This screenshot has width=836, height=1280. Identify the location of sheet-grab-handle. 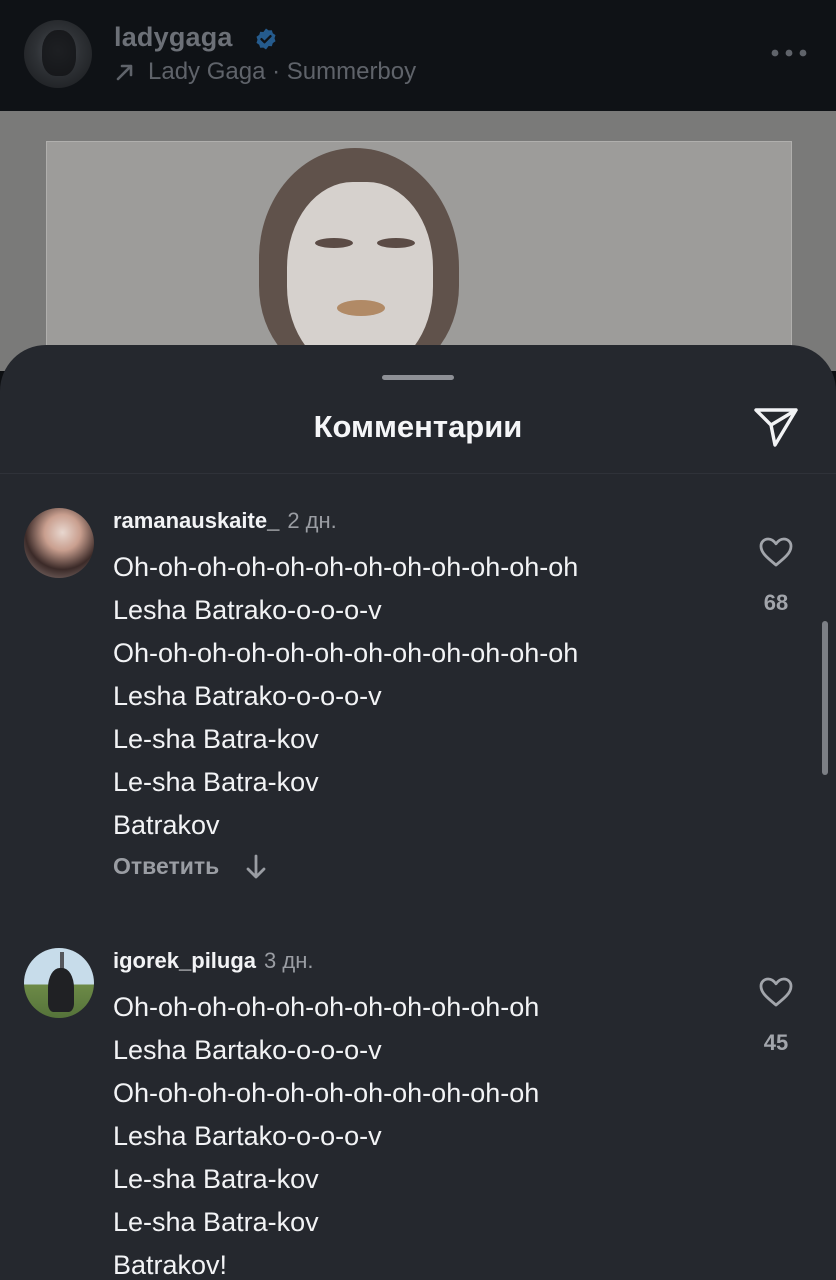
(418, 377).